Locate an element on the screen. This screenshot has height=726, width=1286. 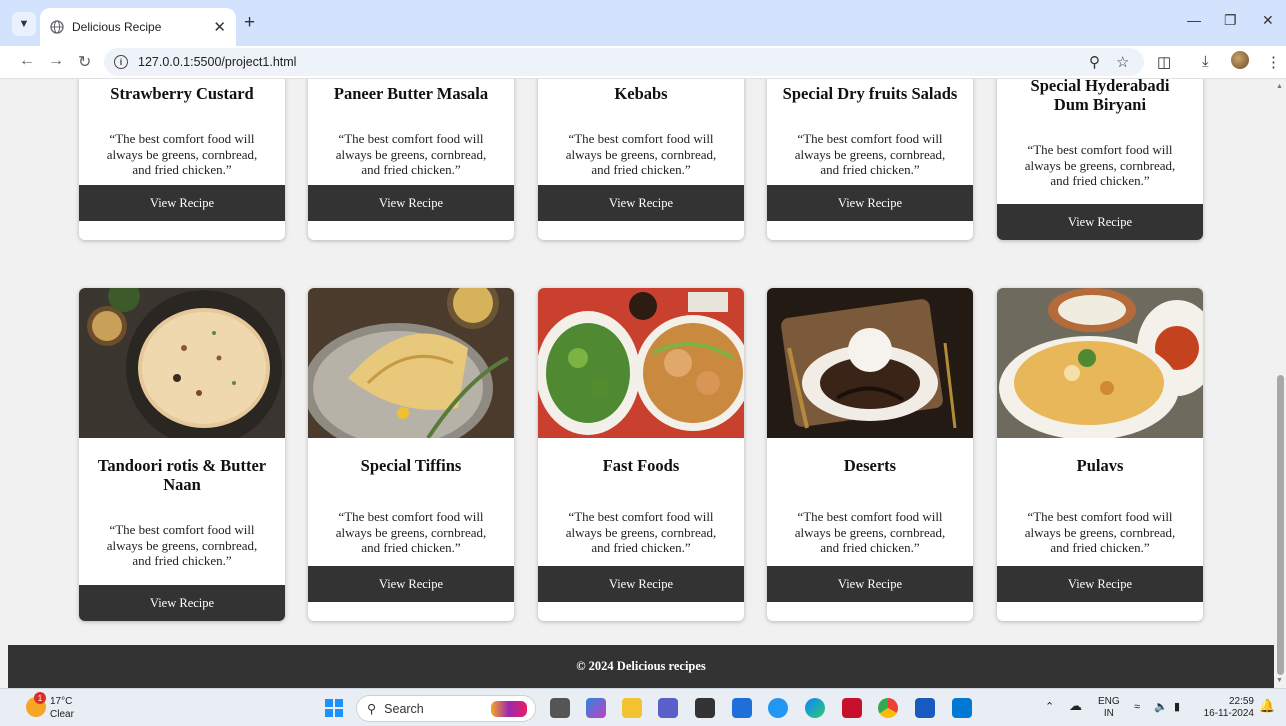
browser-tab: Delicious Recipe ✕ is located at coordinates (138, 27).